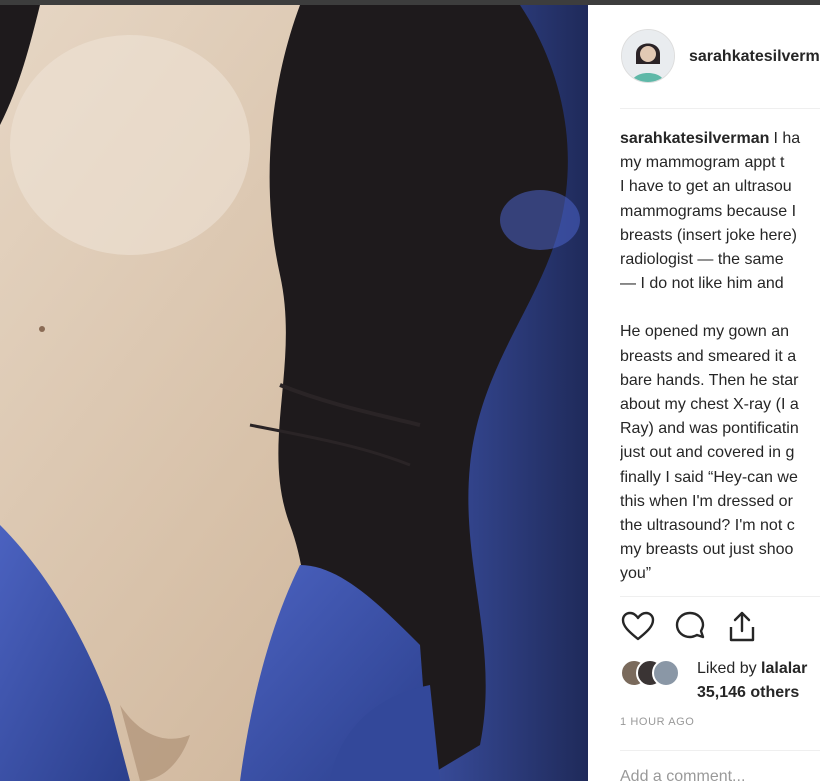  Describe the element at coordinates (702, 284) in the screenshot. I see `caption-line: — I do not like him and` at that location.